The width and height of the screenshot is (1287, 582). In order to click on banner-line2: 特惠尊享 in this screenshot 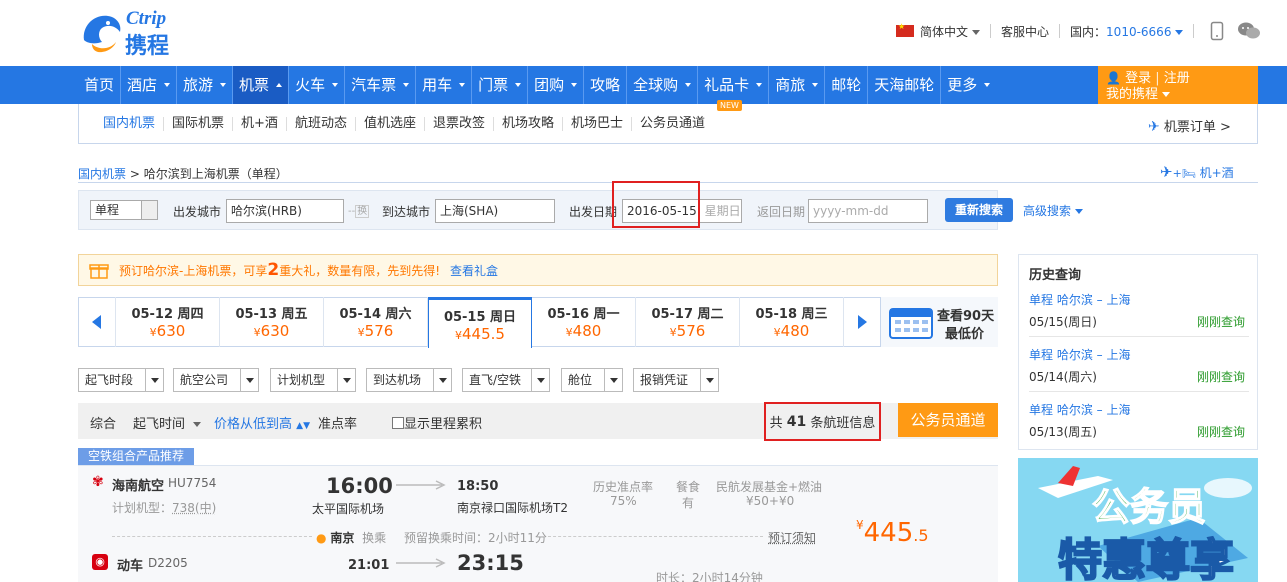, I will do `click(1146, 558)`.